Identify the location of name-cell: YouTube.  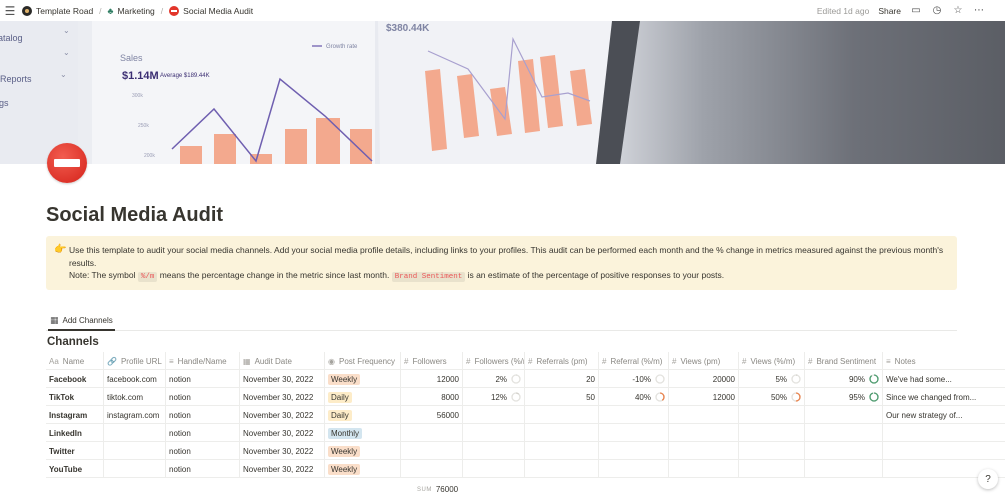
(75, 469).